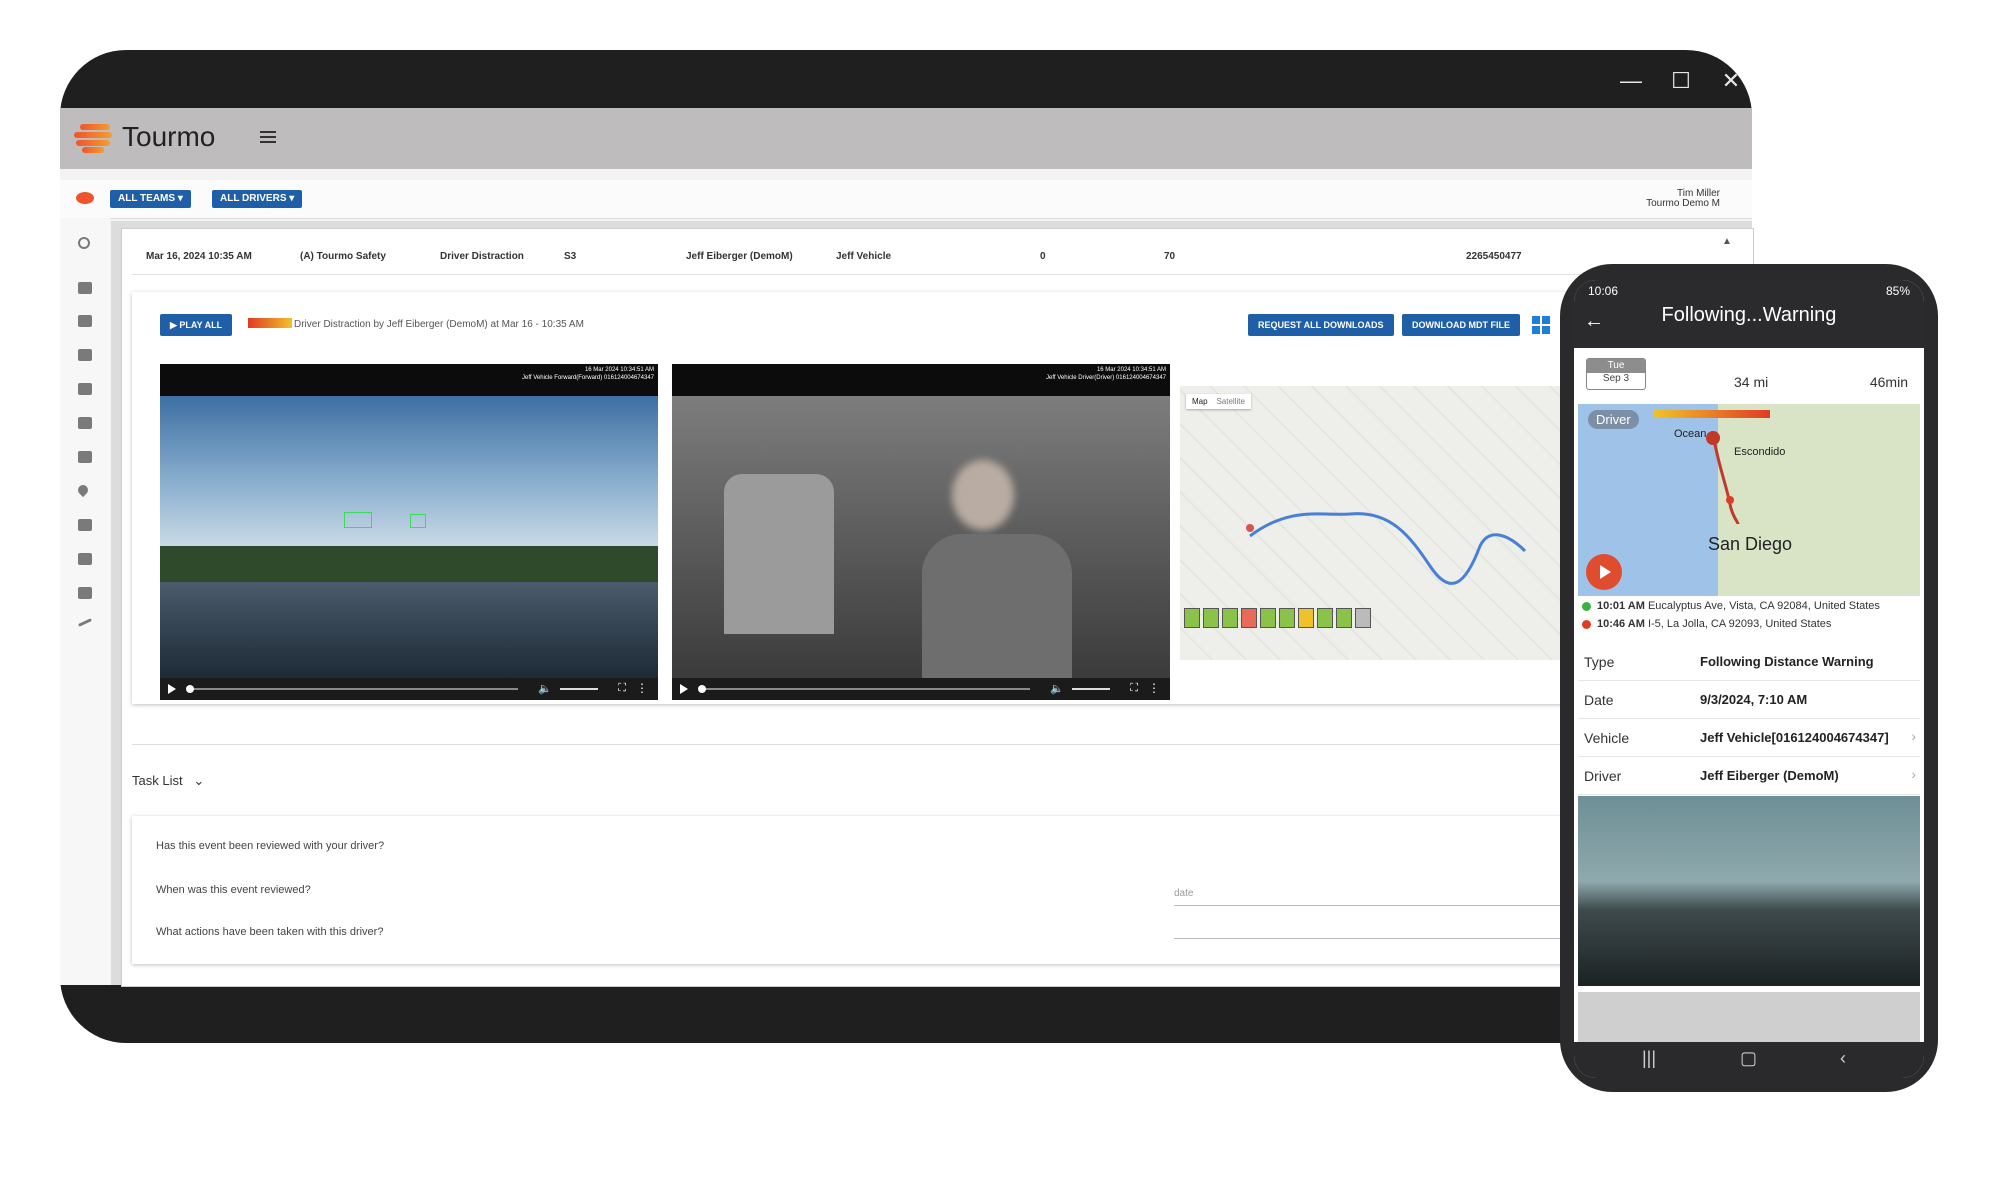 This screenshot has width=2000, height=1189. What do you see at coordinates (857, 744) in the screenshot?
I see `divider` at bounding box center [857, 744].